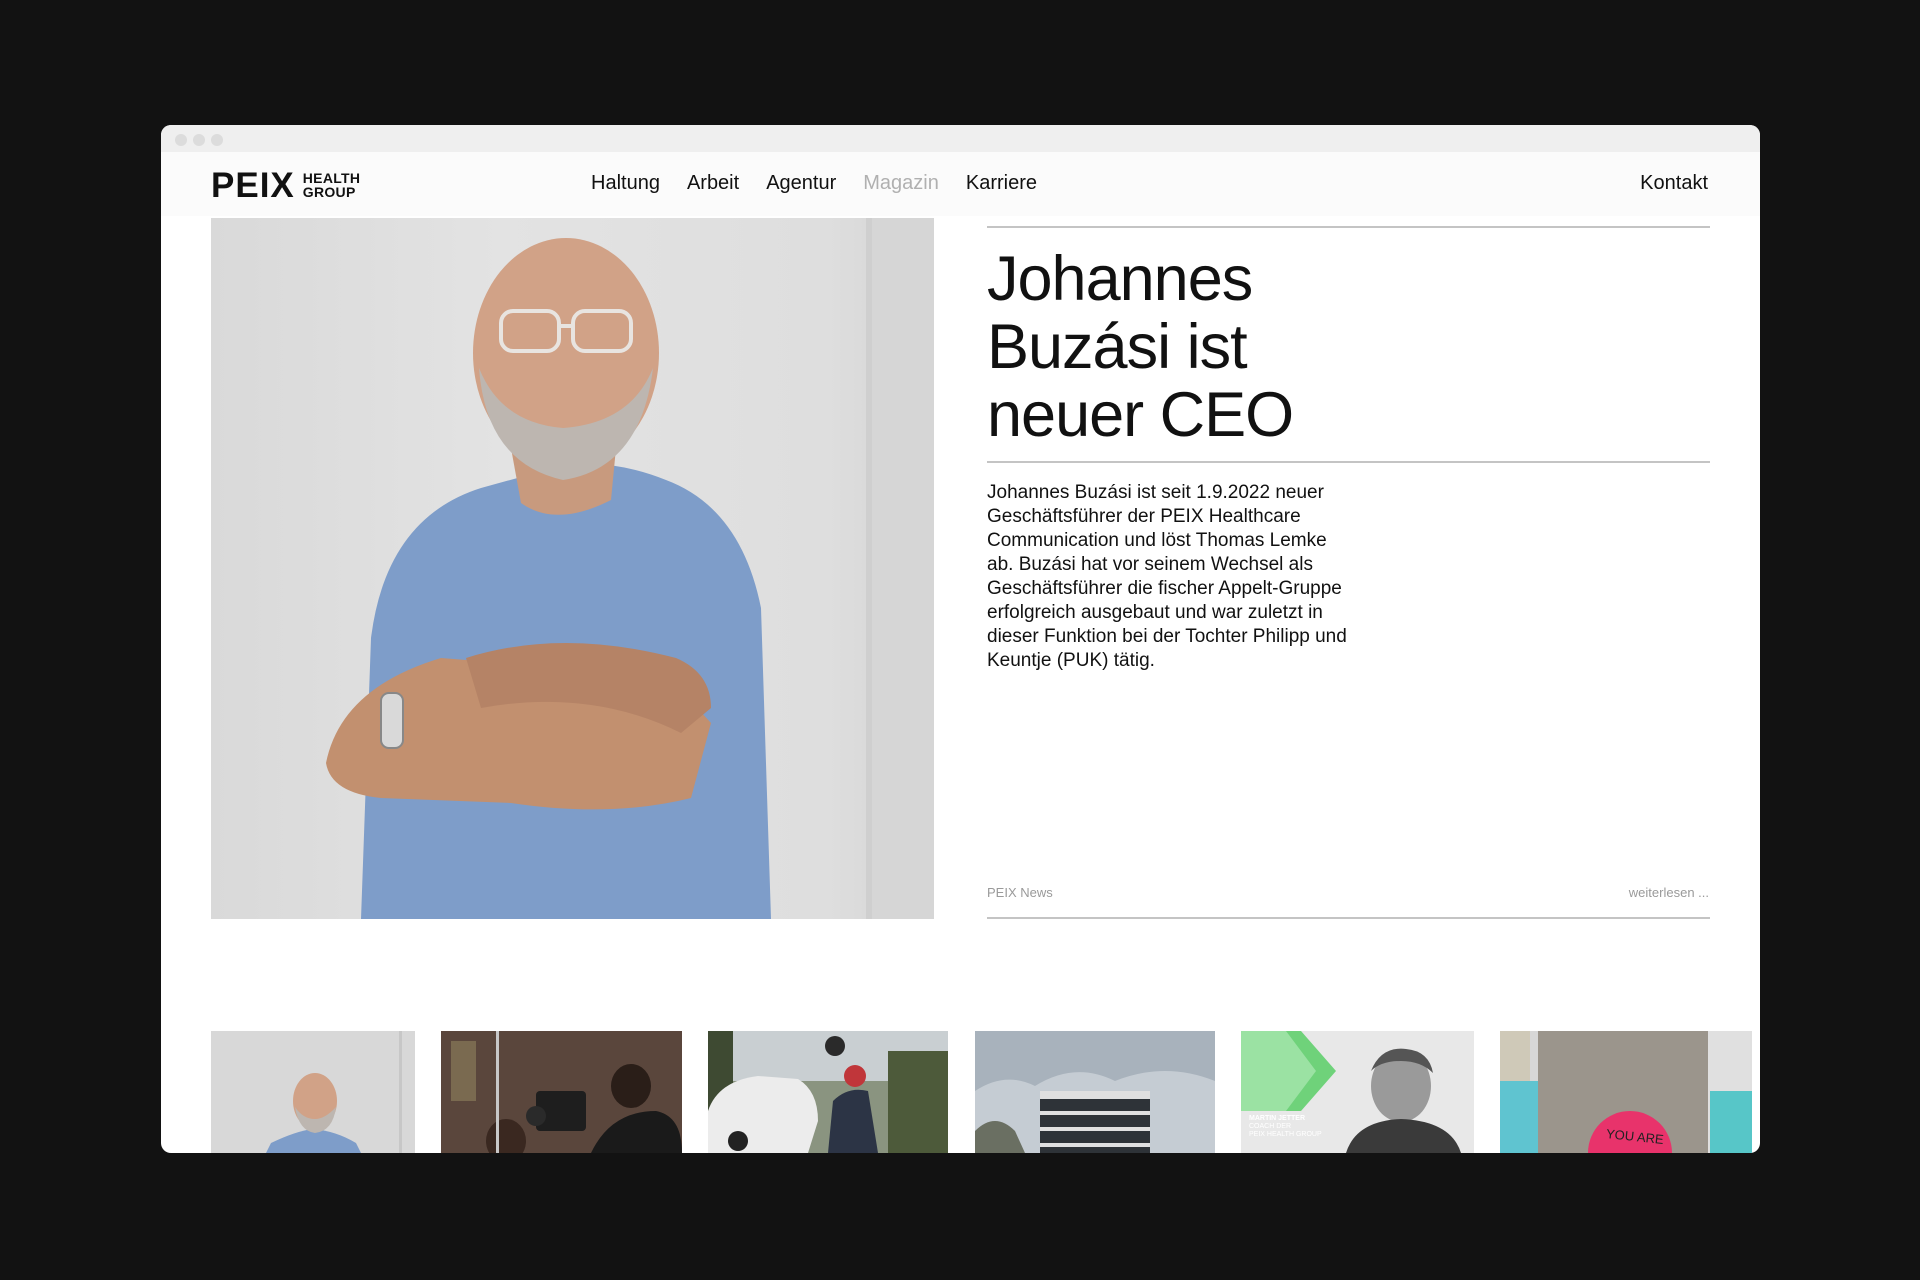 The image size is (1920, 1280). Describe the element at coordinates (1348, 462) in the screenshot. I see `divider-middle` at that location.